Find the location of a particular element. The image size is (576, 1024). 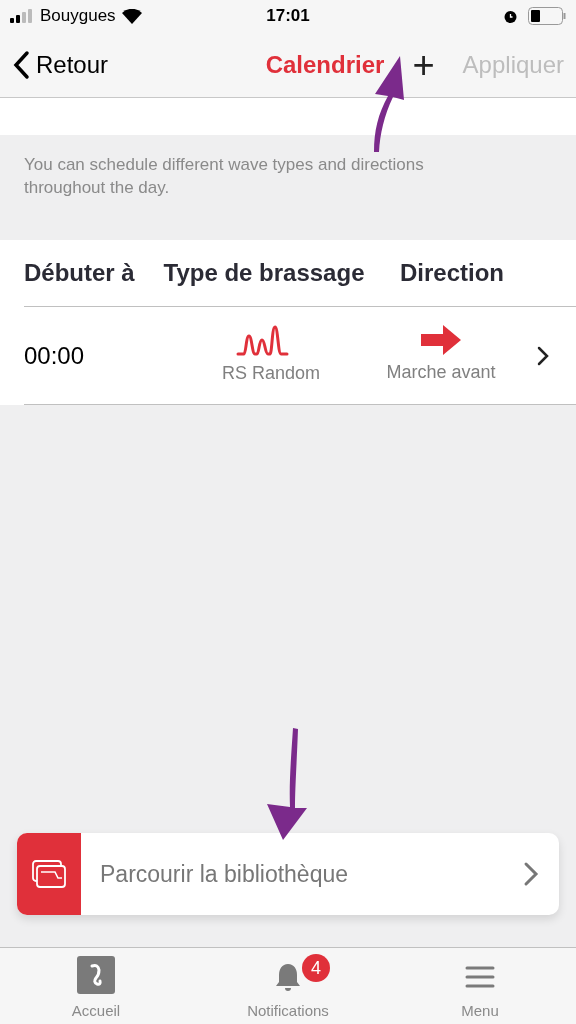

wifi-icon is located at coordinates (131, 16).